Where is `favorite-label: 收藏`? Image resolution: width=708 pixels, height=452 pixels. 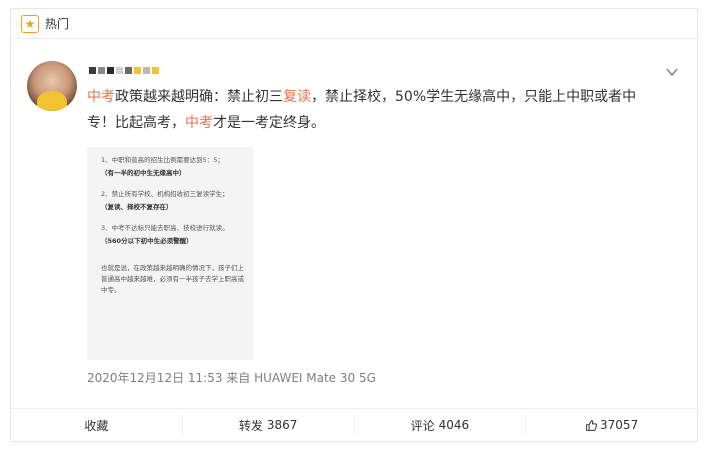
favorite-label: 收藏 is located at coordinates (96, 425).